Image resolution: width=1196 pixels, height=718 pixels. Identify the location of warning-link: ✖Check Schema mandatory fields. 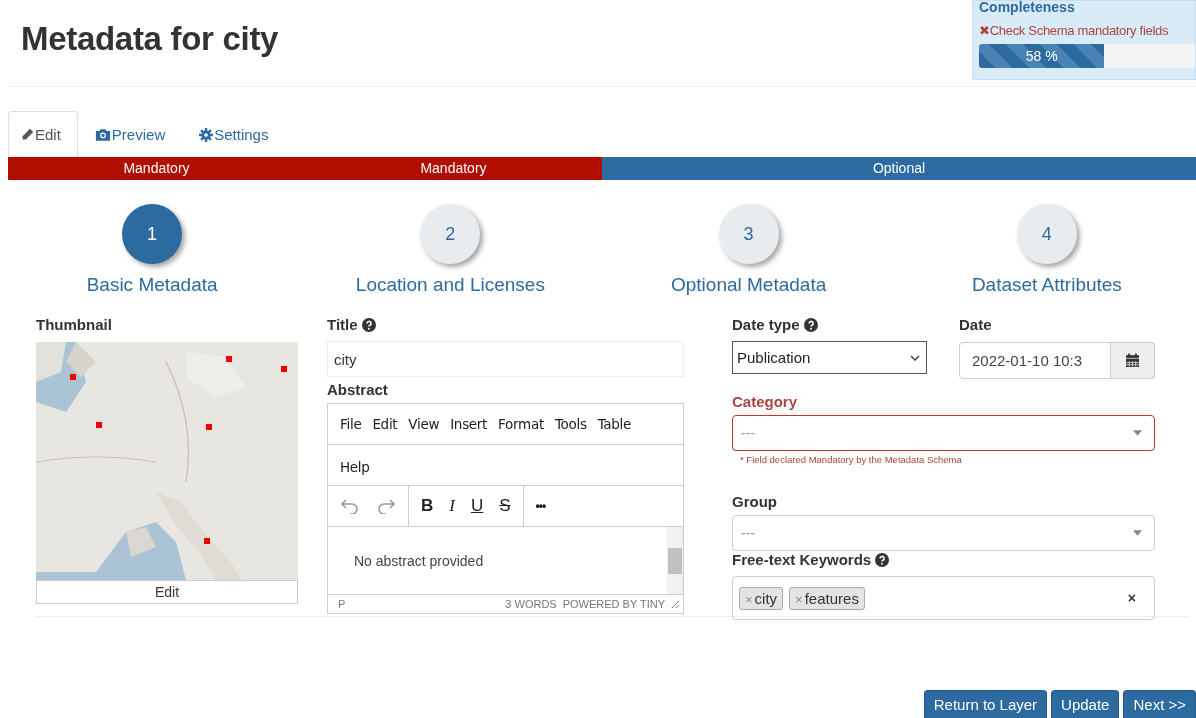
(1087, 30).